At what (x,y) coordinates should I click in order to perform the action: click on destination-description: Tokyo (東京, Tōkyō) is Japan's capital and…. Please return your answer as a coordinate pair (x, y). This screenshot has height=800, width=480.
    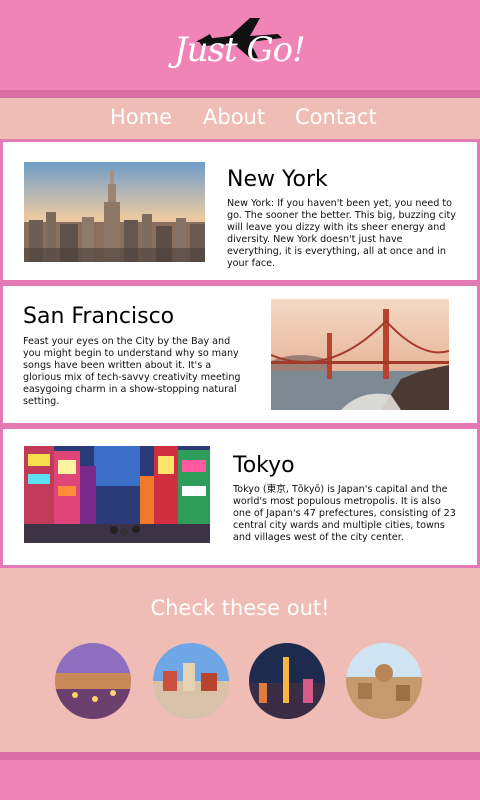
    Looking at the image, I should click on (344, 513).